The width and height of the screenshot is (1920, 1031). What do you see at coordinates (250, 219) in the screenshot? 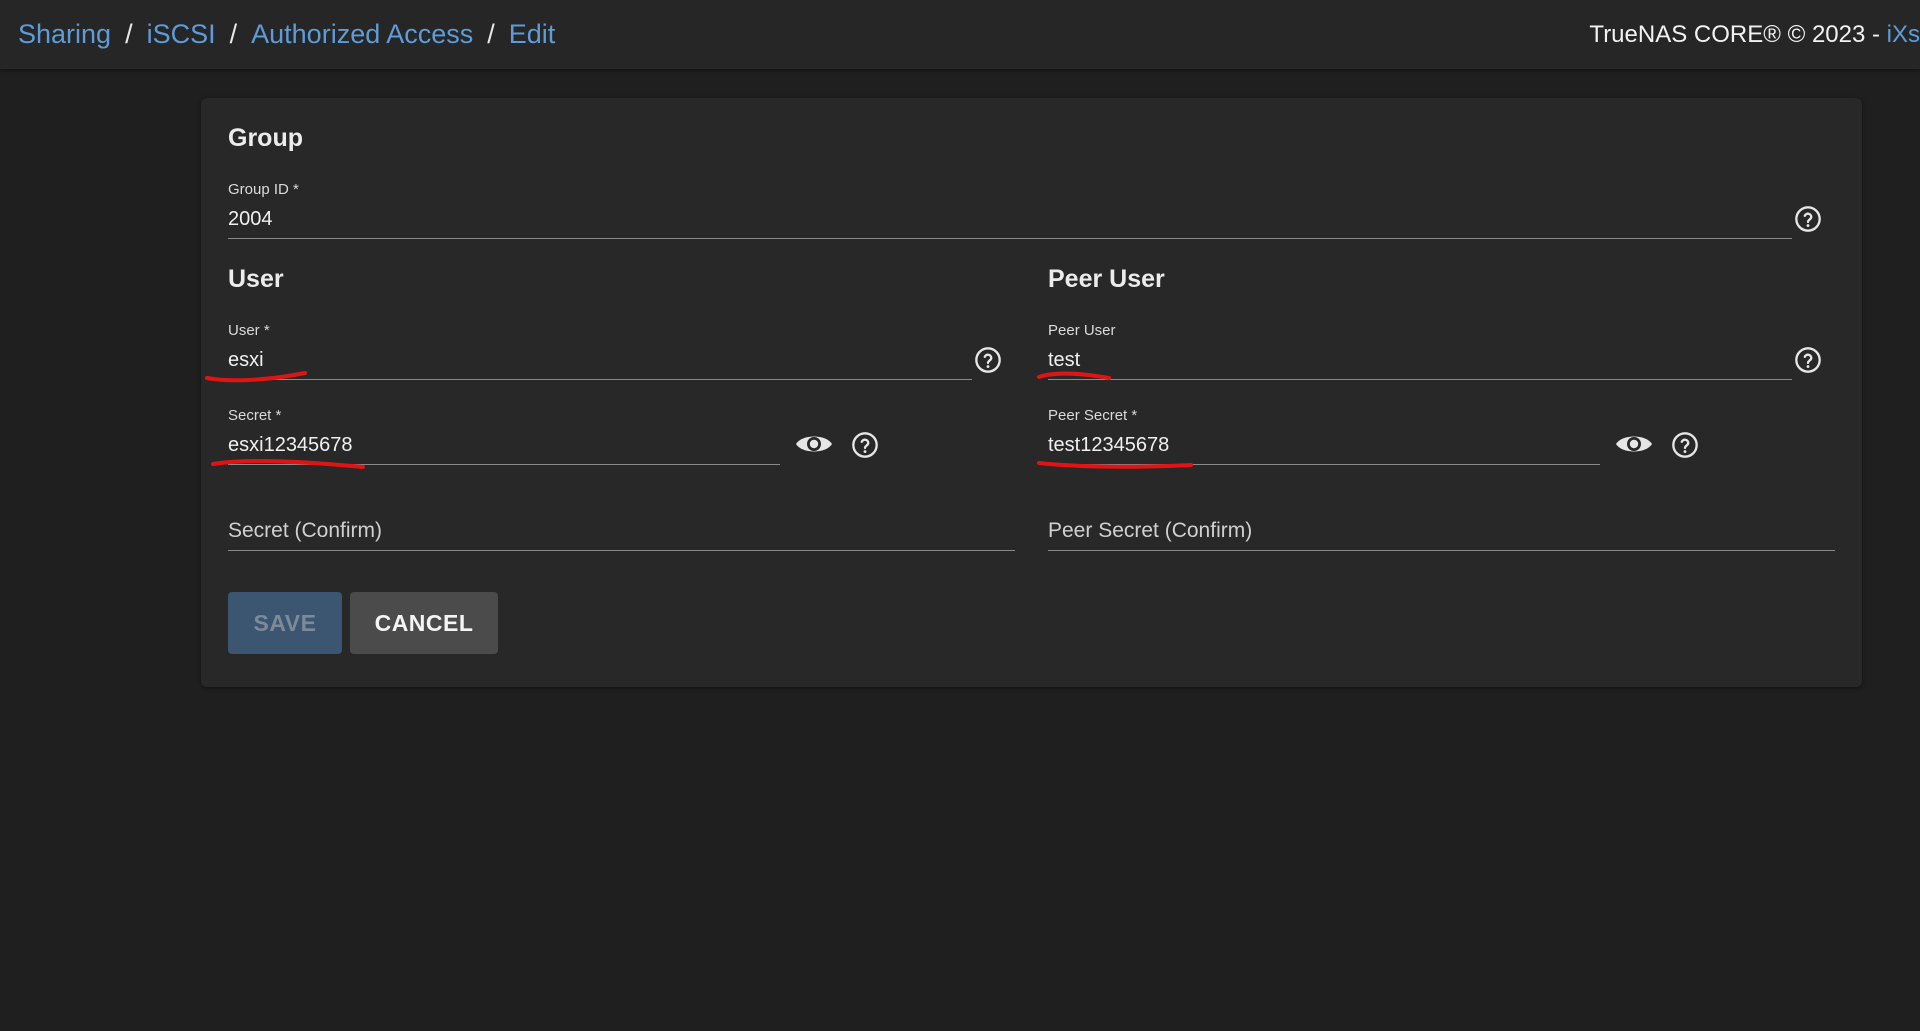
I see `group-id-input: 2004` at bounding box center [250, 219].